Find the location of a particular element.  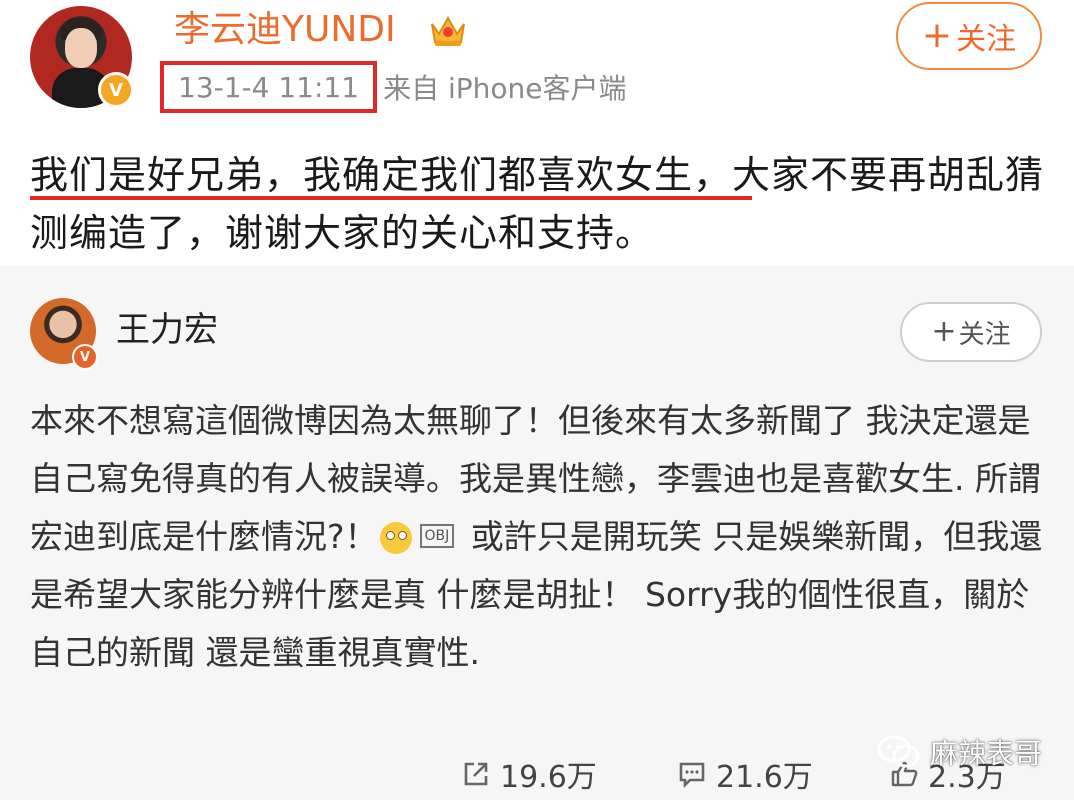

quoted-follow-button: + 关注 is located at coordinates (971, 332).